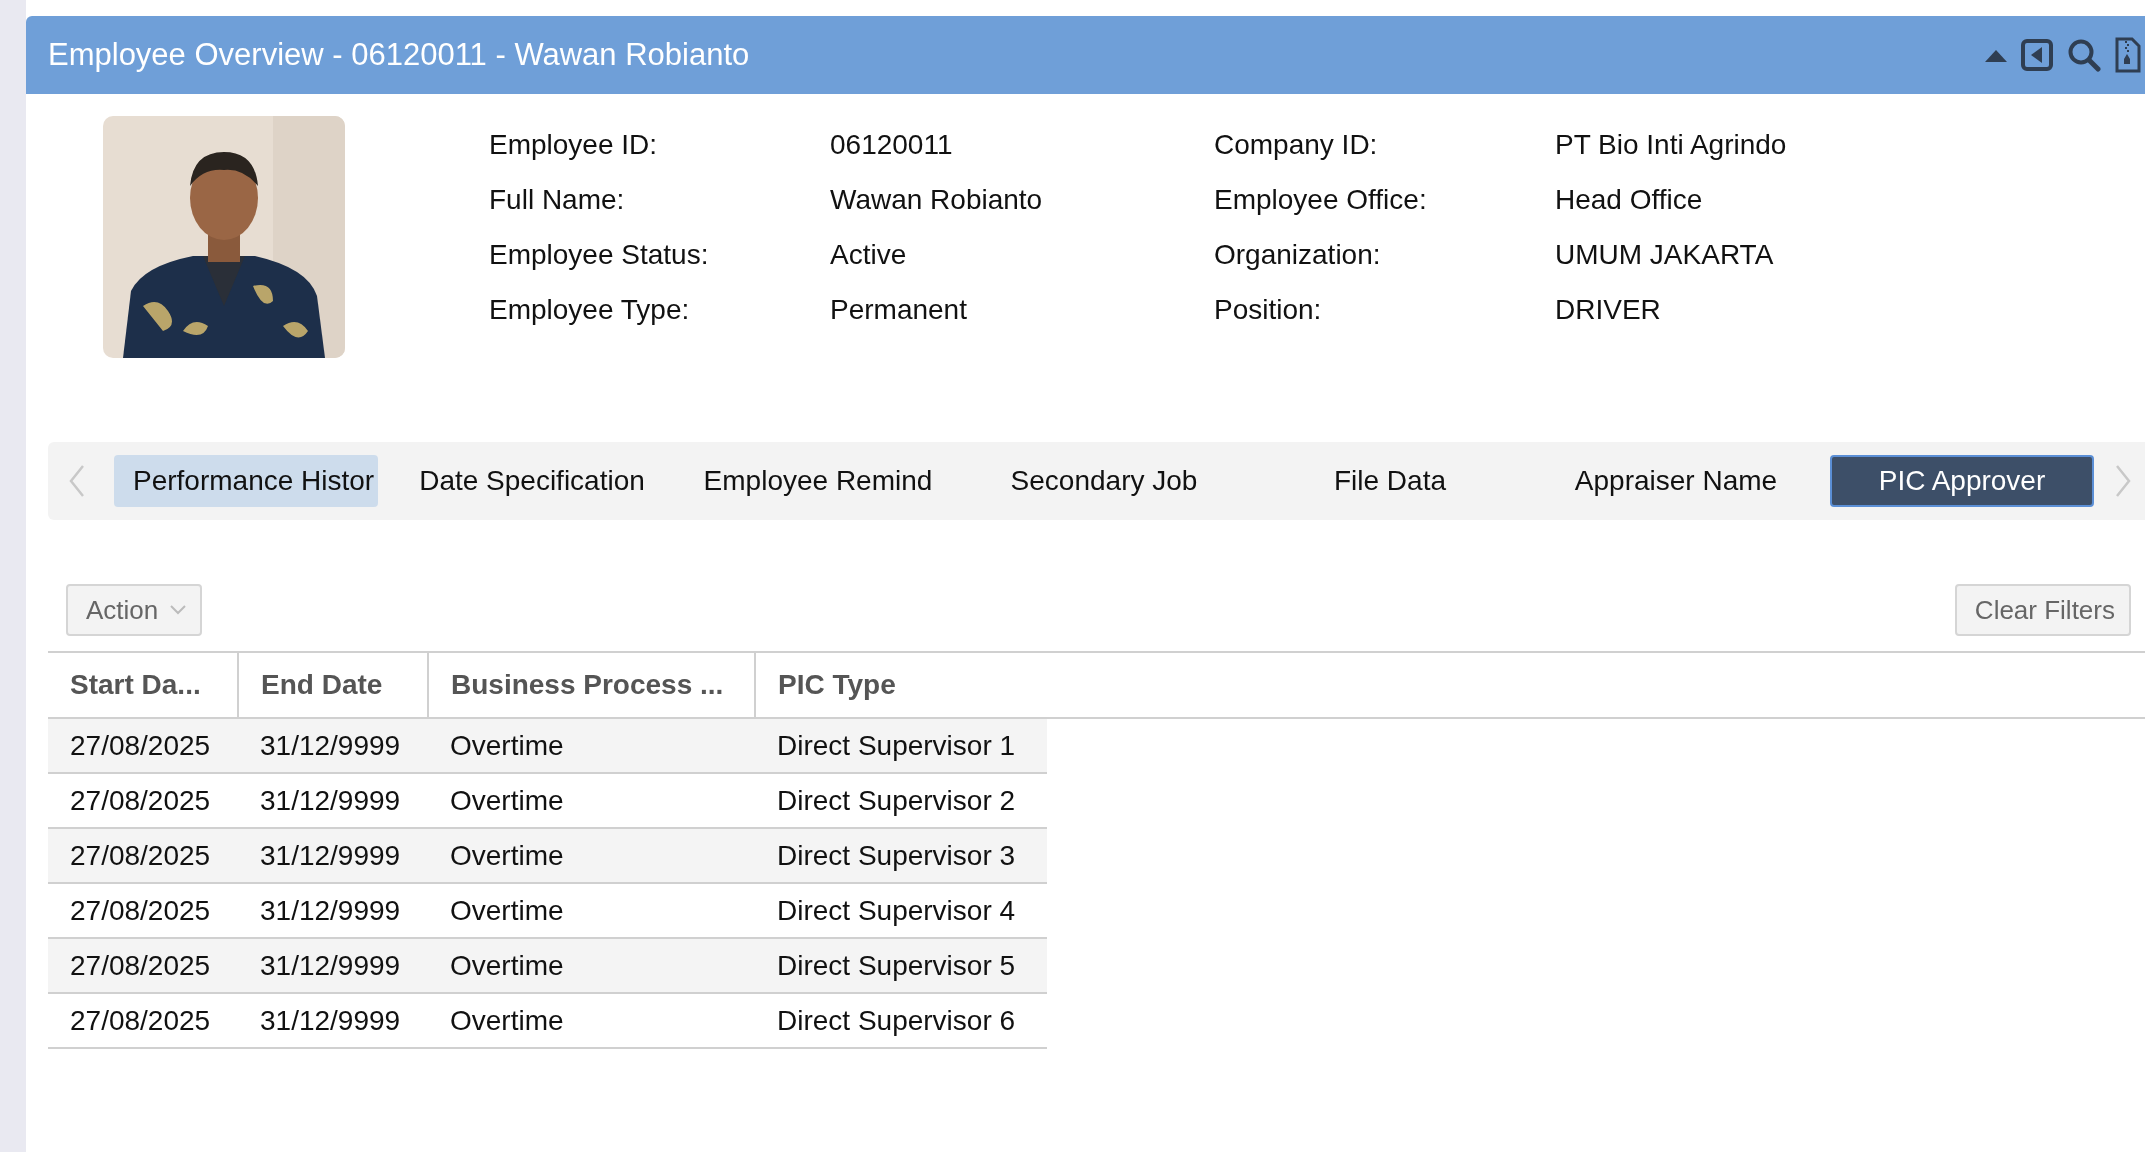 This screenshot has height=1152, width=2145. Describe the element at coordinates (1104, 481) in the screenshot. I see `tab: Secondary Job` at that location.